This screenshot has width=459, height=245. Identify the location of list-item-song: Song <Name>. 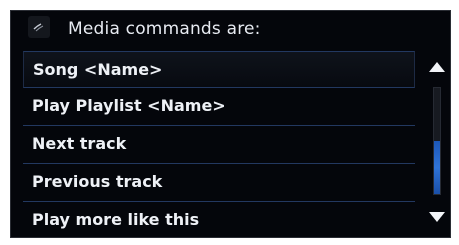
(219, 69).